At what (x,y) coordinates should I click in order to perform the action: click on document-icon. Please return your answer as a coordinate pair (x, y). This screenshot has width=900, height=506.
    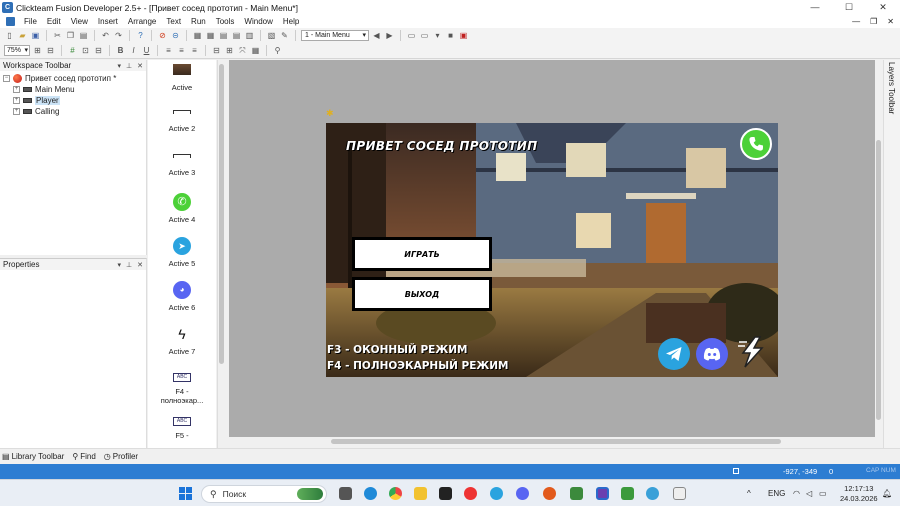
    Looking at the image, I should click on (10, 21).